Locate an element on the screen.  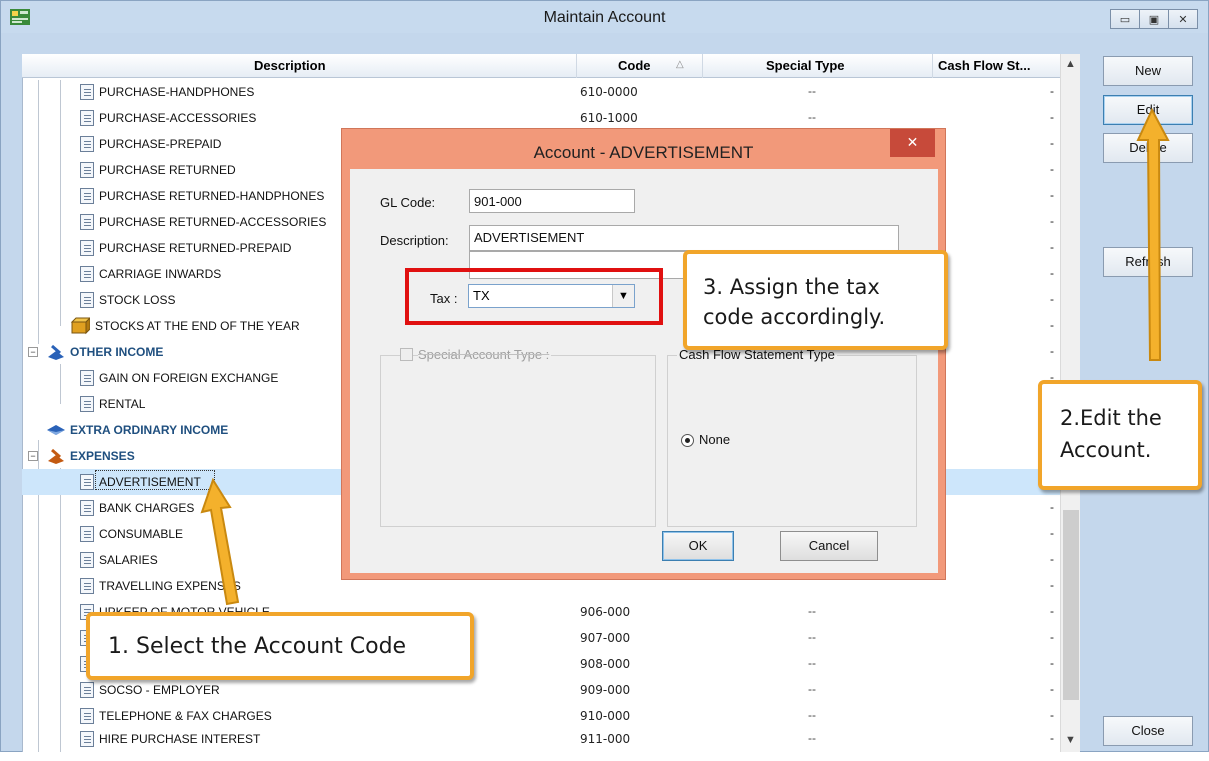
none-label: None is located at coordinates (715, 439).